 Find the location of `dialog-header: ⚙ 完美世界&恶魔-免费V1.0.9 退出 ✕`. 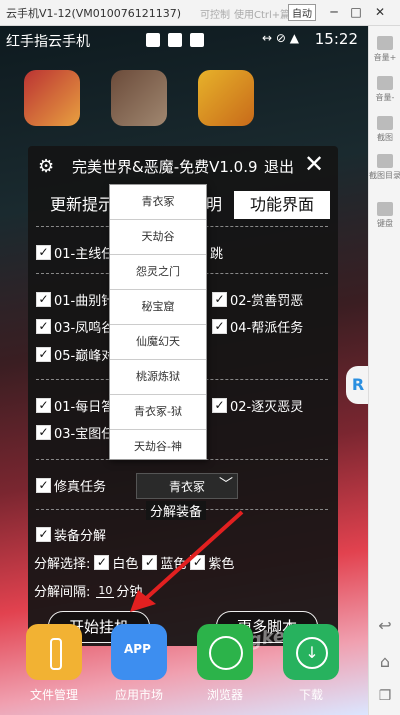

dialog-header: ⚙ 完美世界&恶魔-免费V1.0.9 退出 ✕ is located at coordinates (183, 166).